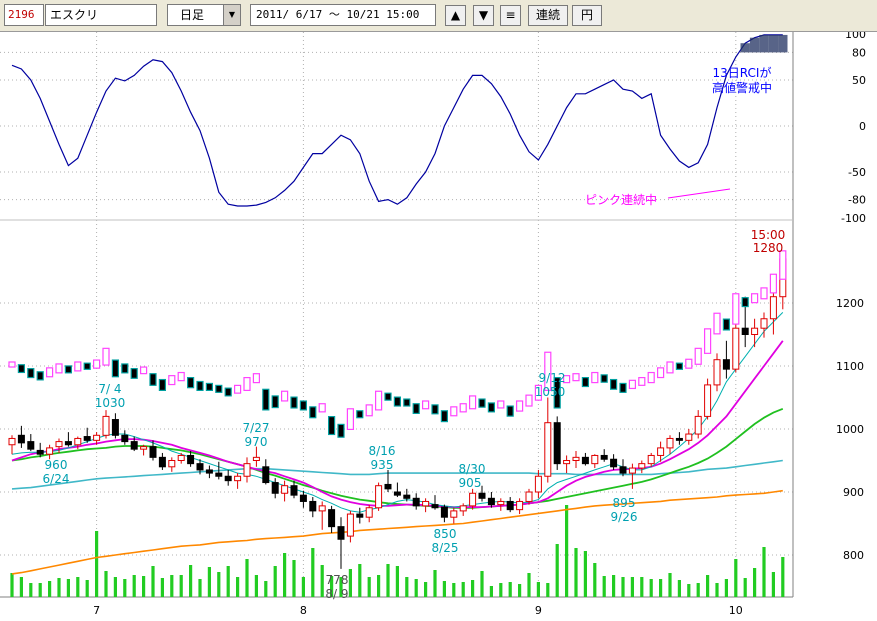  I want to click on yen-button: 円, so click(587, 15).